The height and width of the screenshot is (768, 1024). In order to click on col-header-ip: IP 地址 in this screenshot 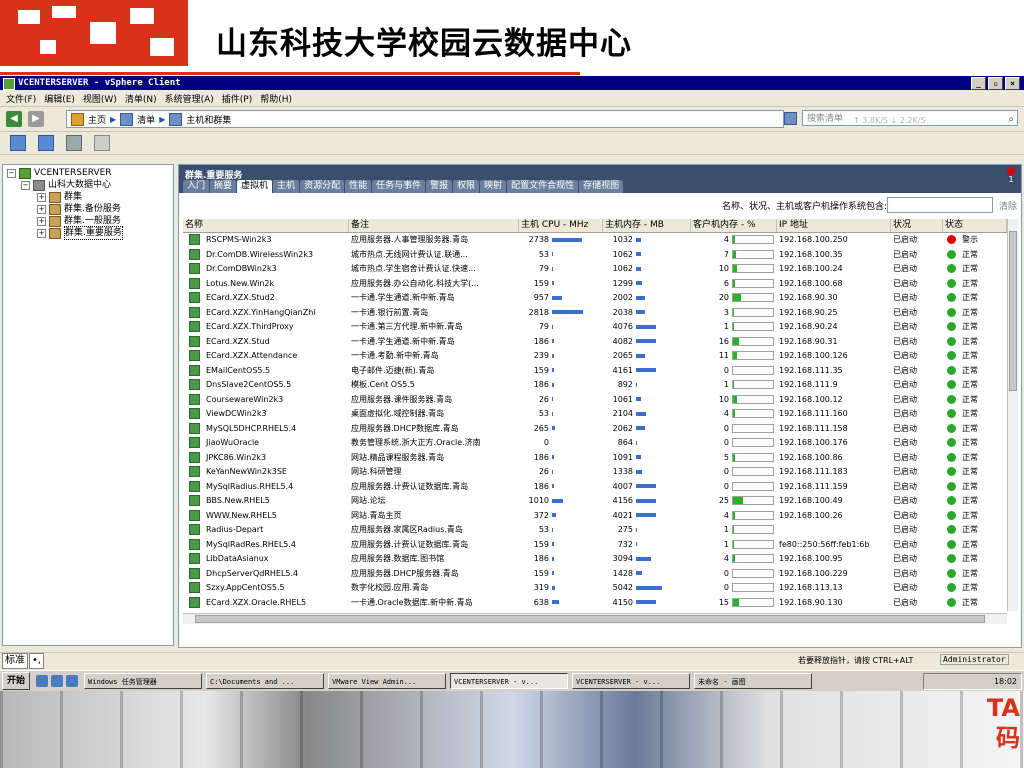, I will do `click(834, 225)`.